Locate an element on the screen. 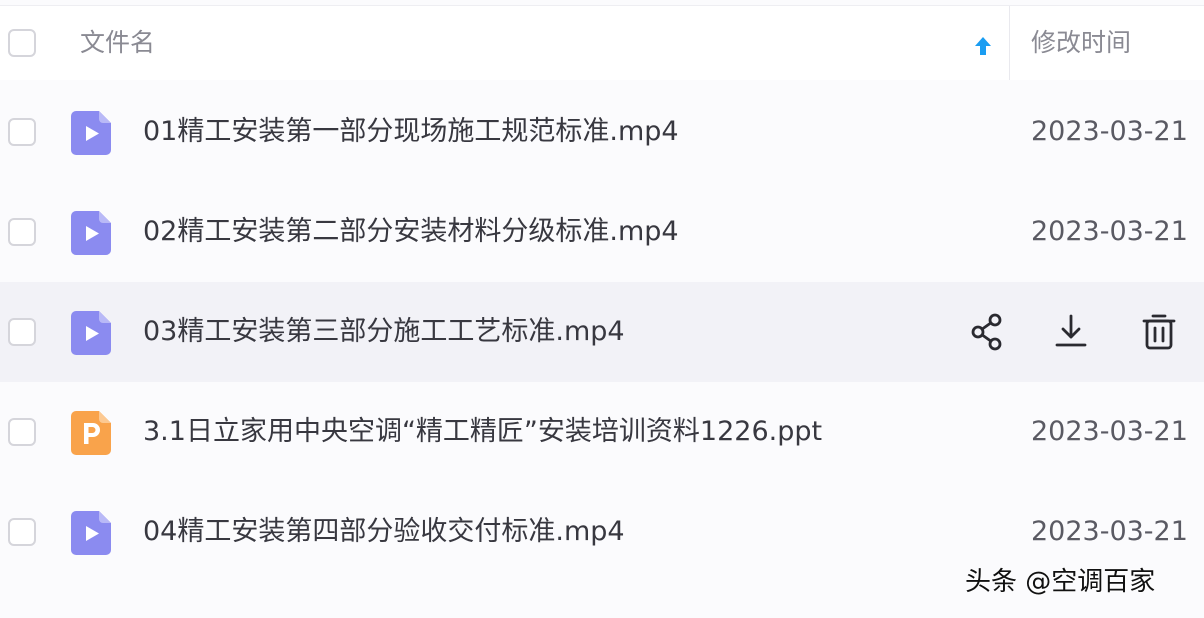 The width and height of the screenshot is (1204, 618). watermark: 头条 @空调百家 is located at coordinates (1060, 582).